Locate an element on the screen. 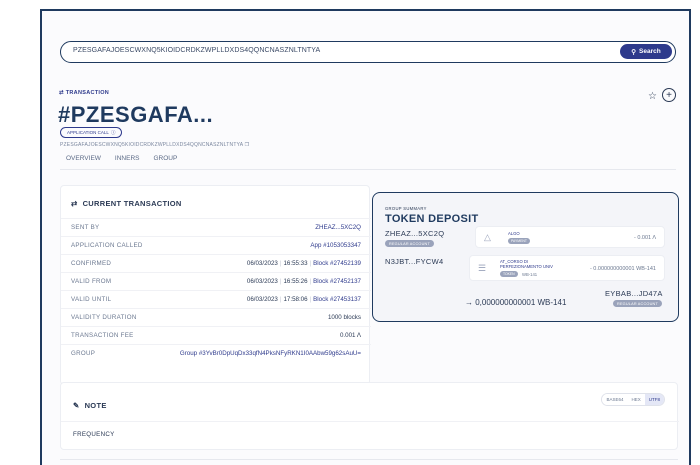 The image size is (700, 465). left-margin is located at coordinates (20, 232).